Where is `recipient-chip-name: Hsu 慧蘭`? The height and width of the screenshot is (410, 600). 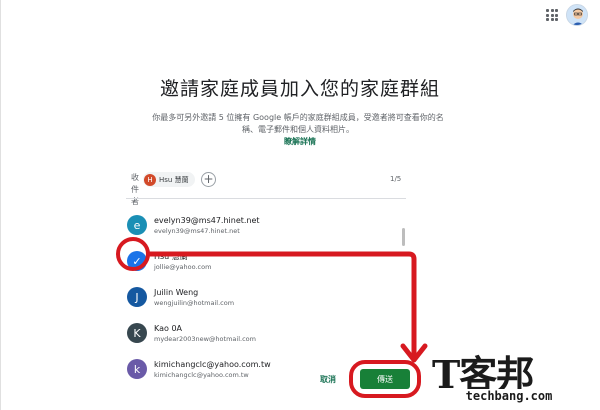
recipient-chip-name: Hsu 慧蘭 is located at coordinates (174, 179).